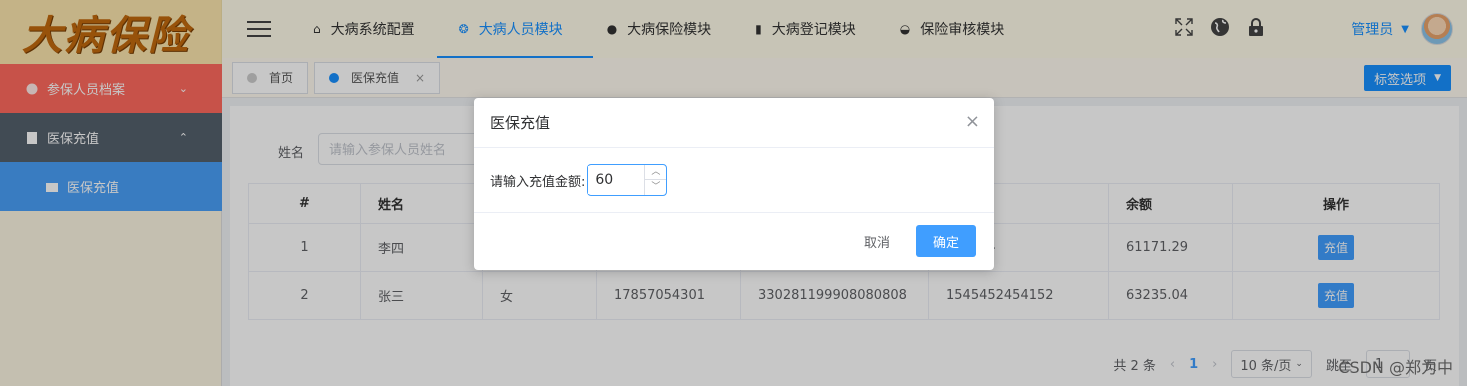 Image resolution: width=1467 pixels, height=386 pixels. I want to click on decrement-icon: ﹀, so click(655, 187).